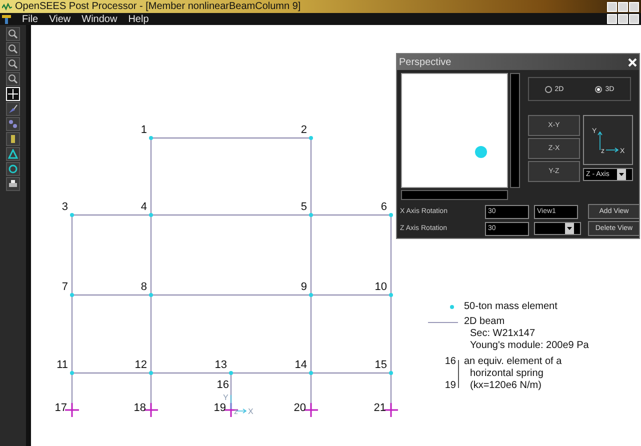  What do you see at coordinates (140, 365) in the screenshot?
I see `node-label: 12` at bounding box center [140, 365].